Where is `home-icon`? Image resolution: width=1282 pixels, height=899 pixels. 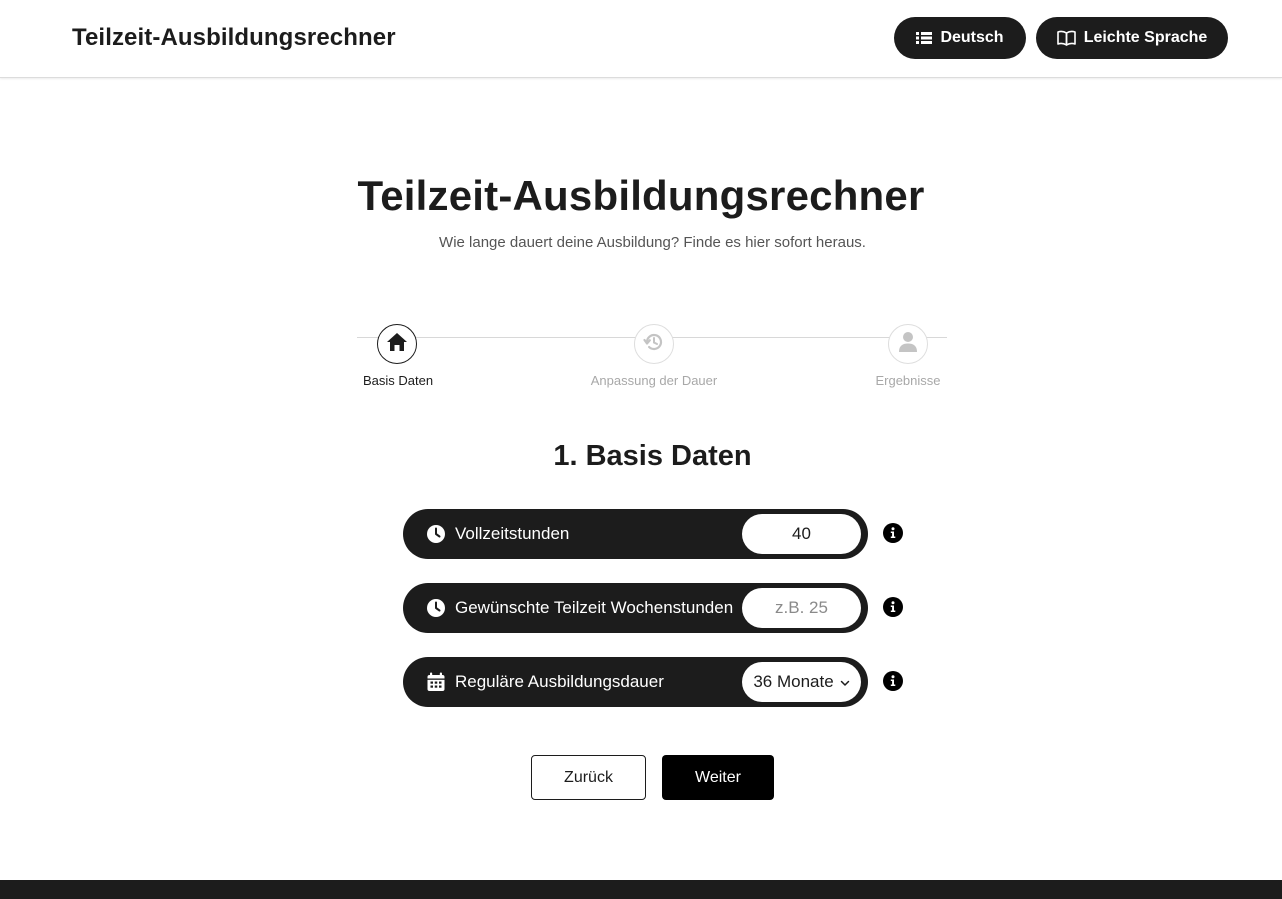 home-icon is located at coordinates (397, 344).